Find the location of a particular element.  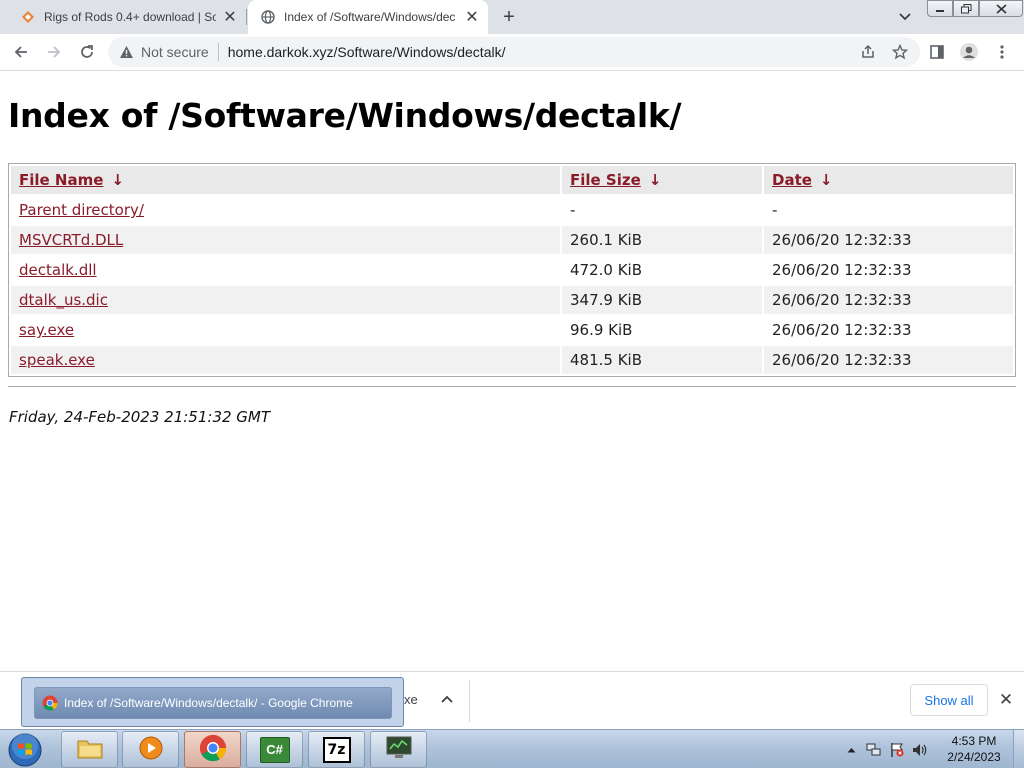

show-all-button: Show all is located at coordinates (949, 700).